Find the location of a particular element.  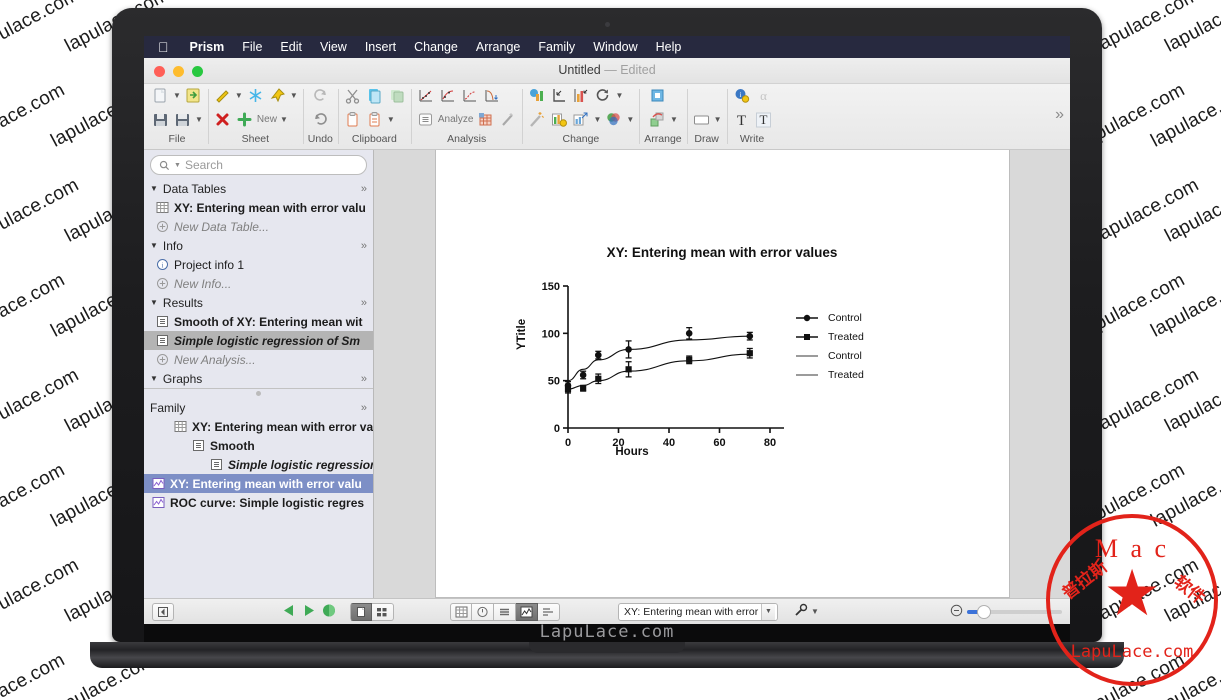

menu-item-prism: Prism is located at coordinates (207, 47).